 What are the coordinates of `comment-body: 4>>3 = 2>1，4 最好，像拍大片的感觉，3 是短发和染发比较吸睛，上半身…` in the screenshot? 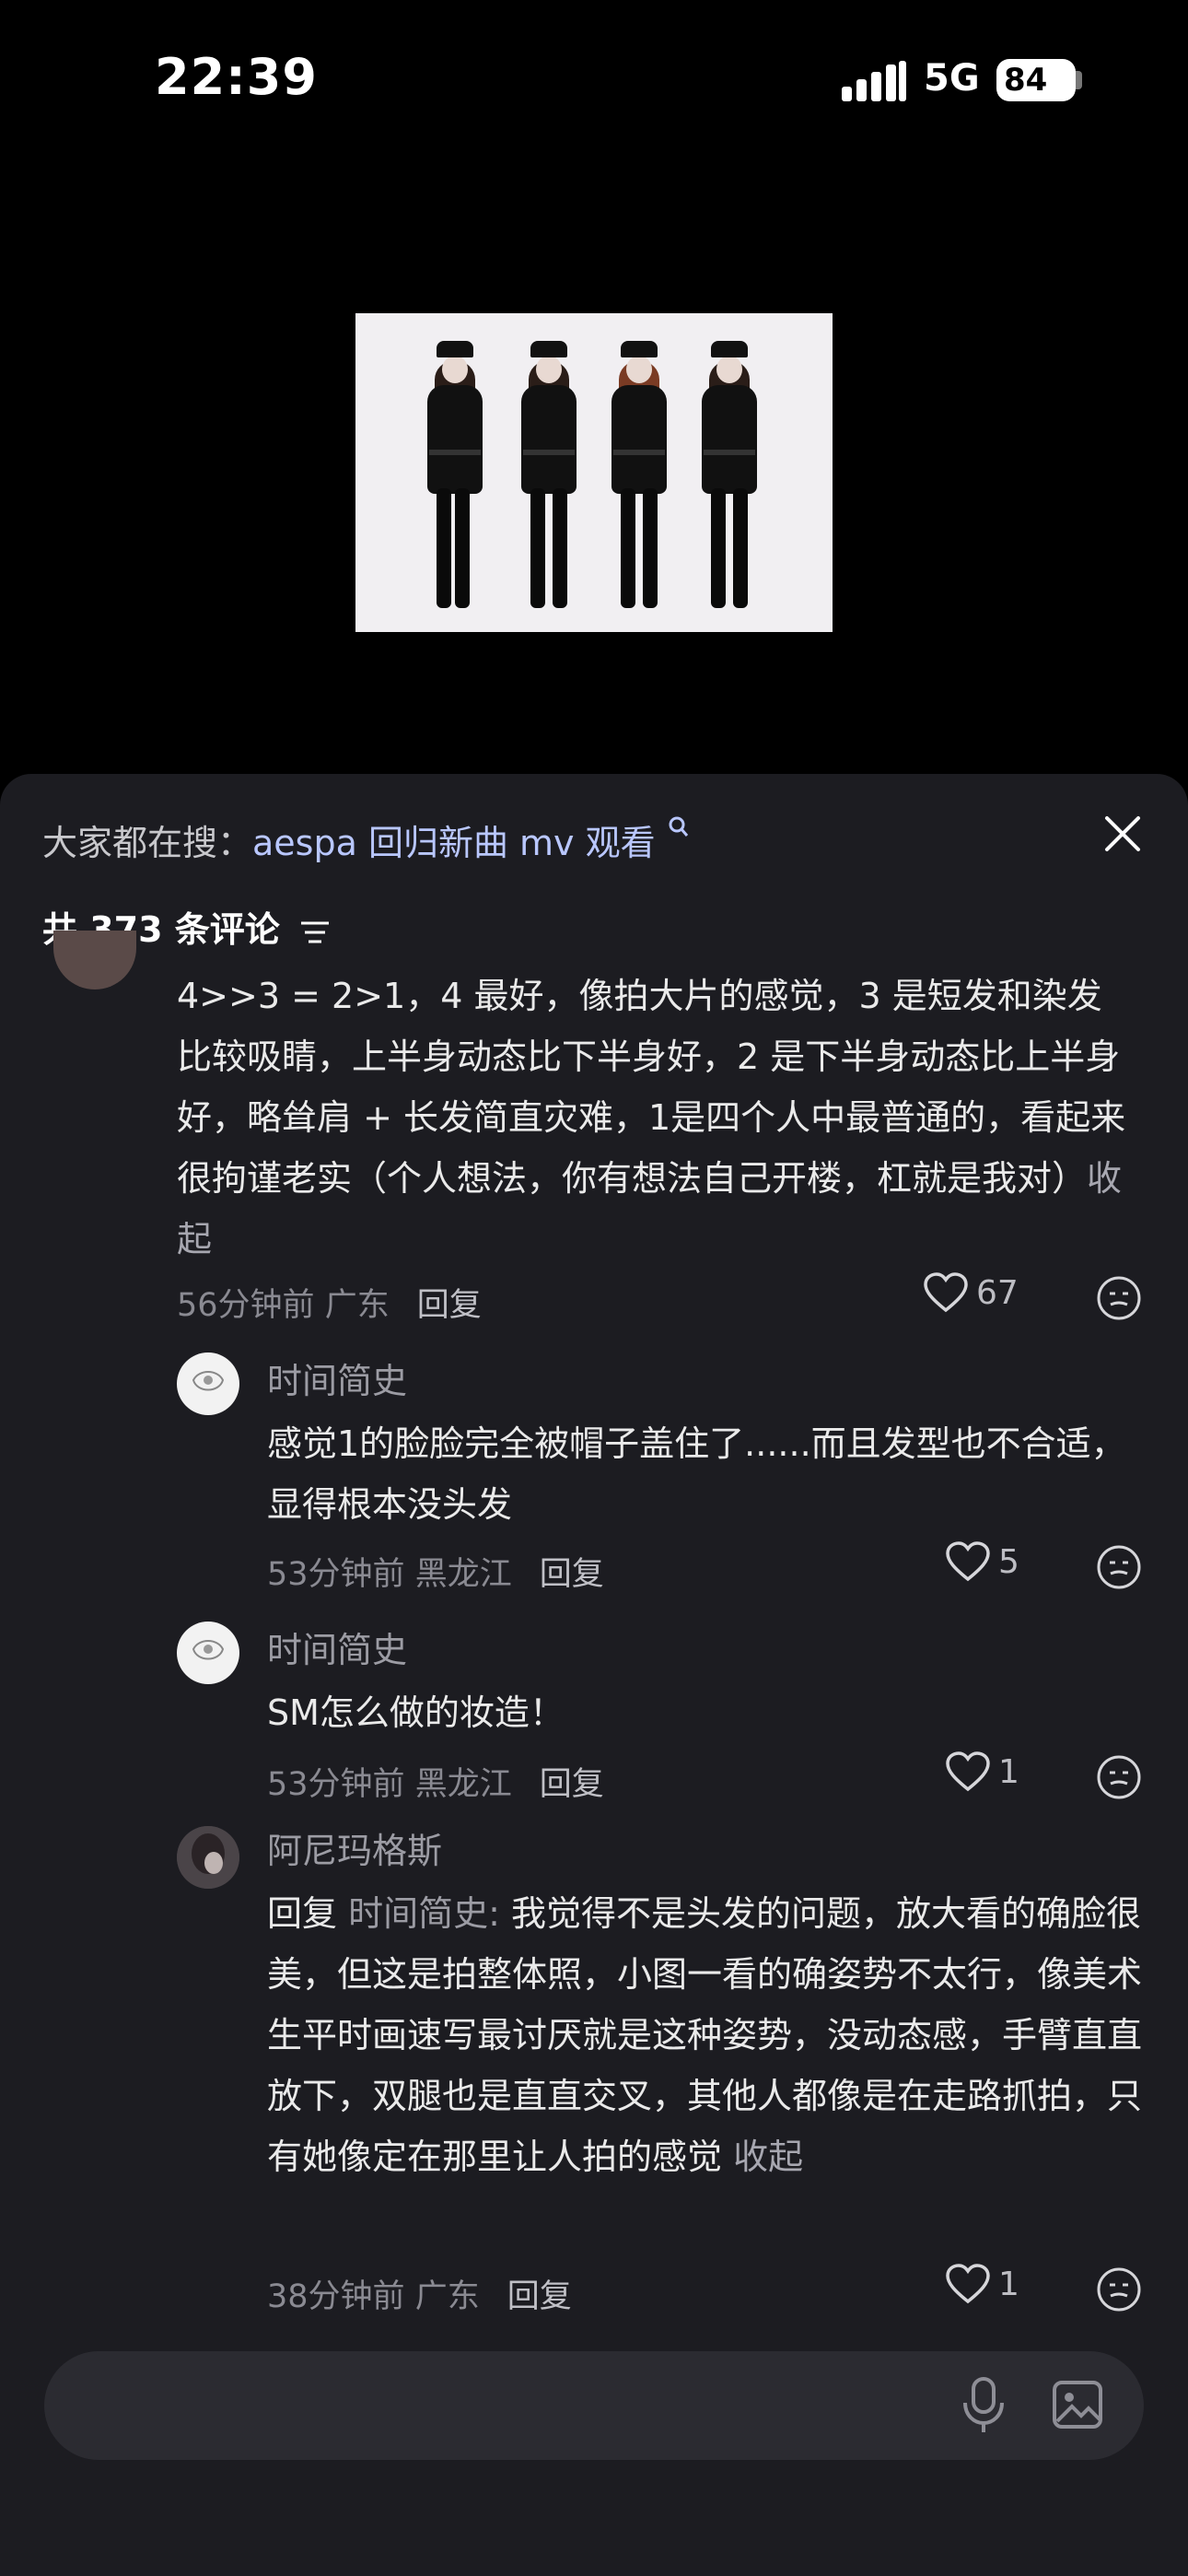 It's located at (651, 1087).